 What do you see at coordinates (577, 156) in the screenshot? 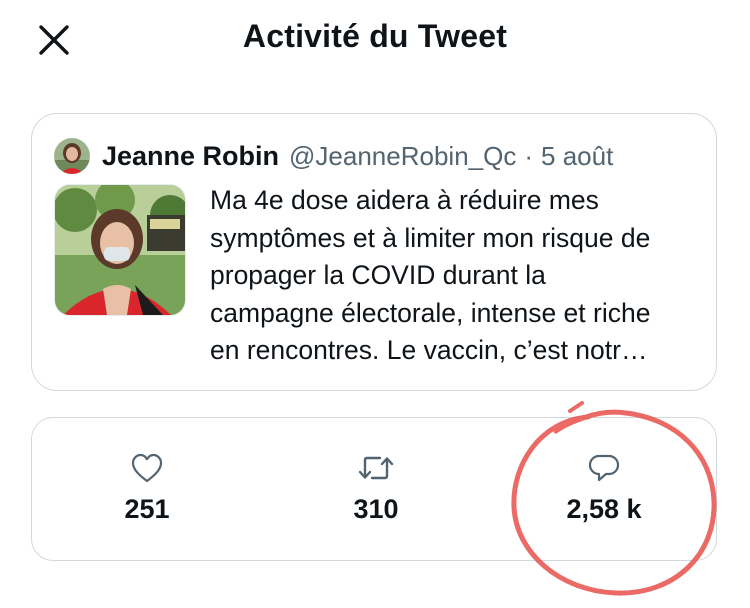
I see `tweet-date: 5 août` at bounding box center [577, 156].